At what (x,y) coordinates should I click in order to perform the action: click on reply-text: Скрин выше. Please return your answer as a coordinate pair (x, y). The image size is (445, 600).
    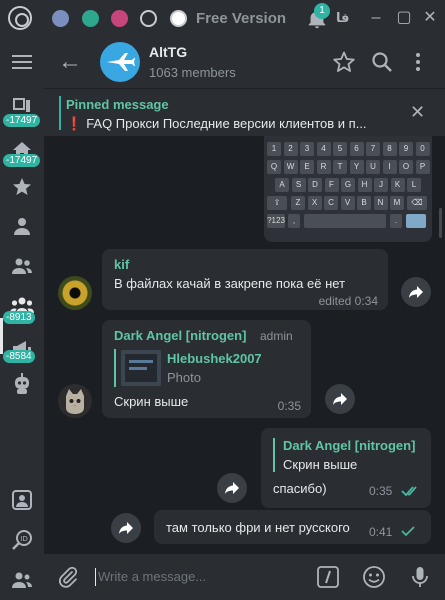
    Looking at the image, I should click on (320, 464).